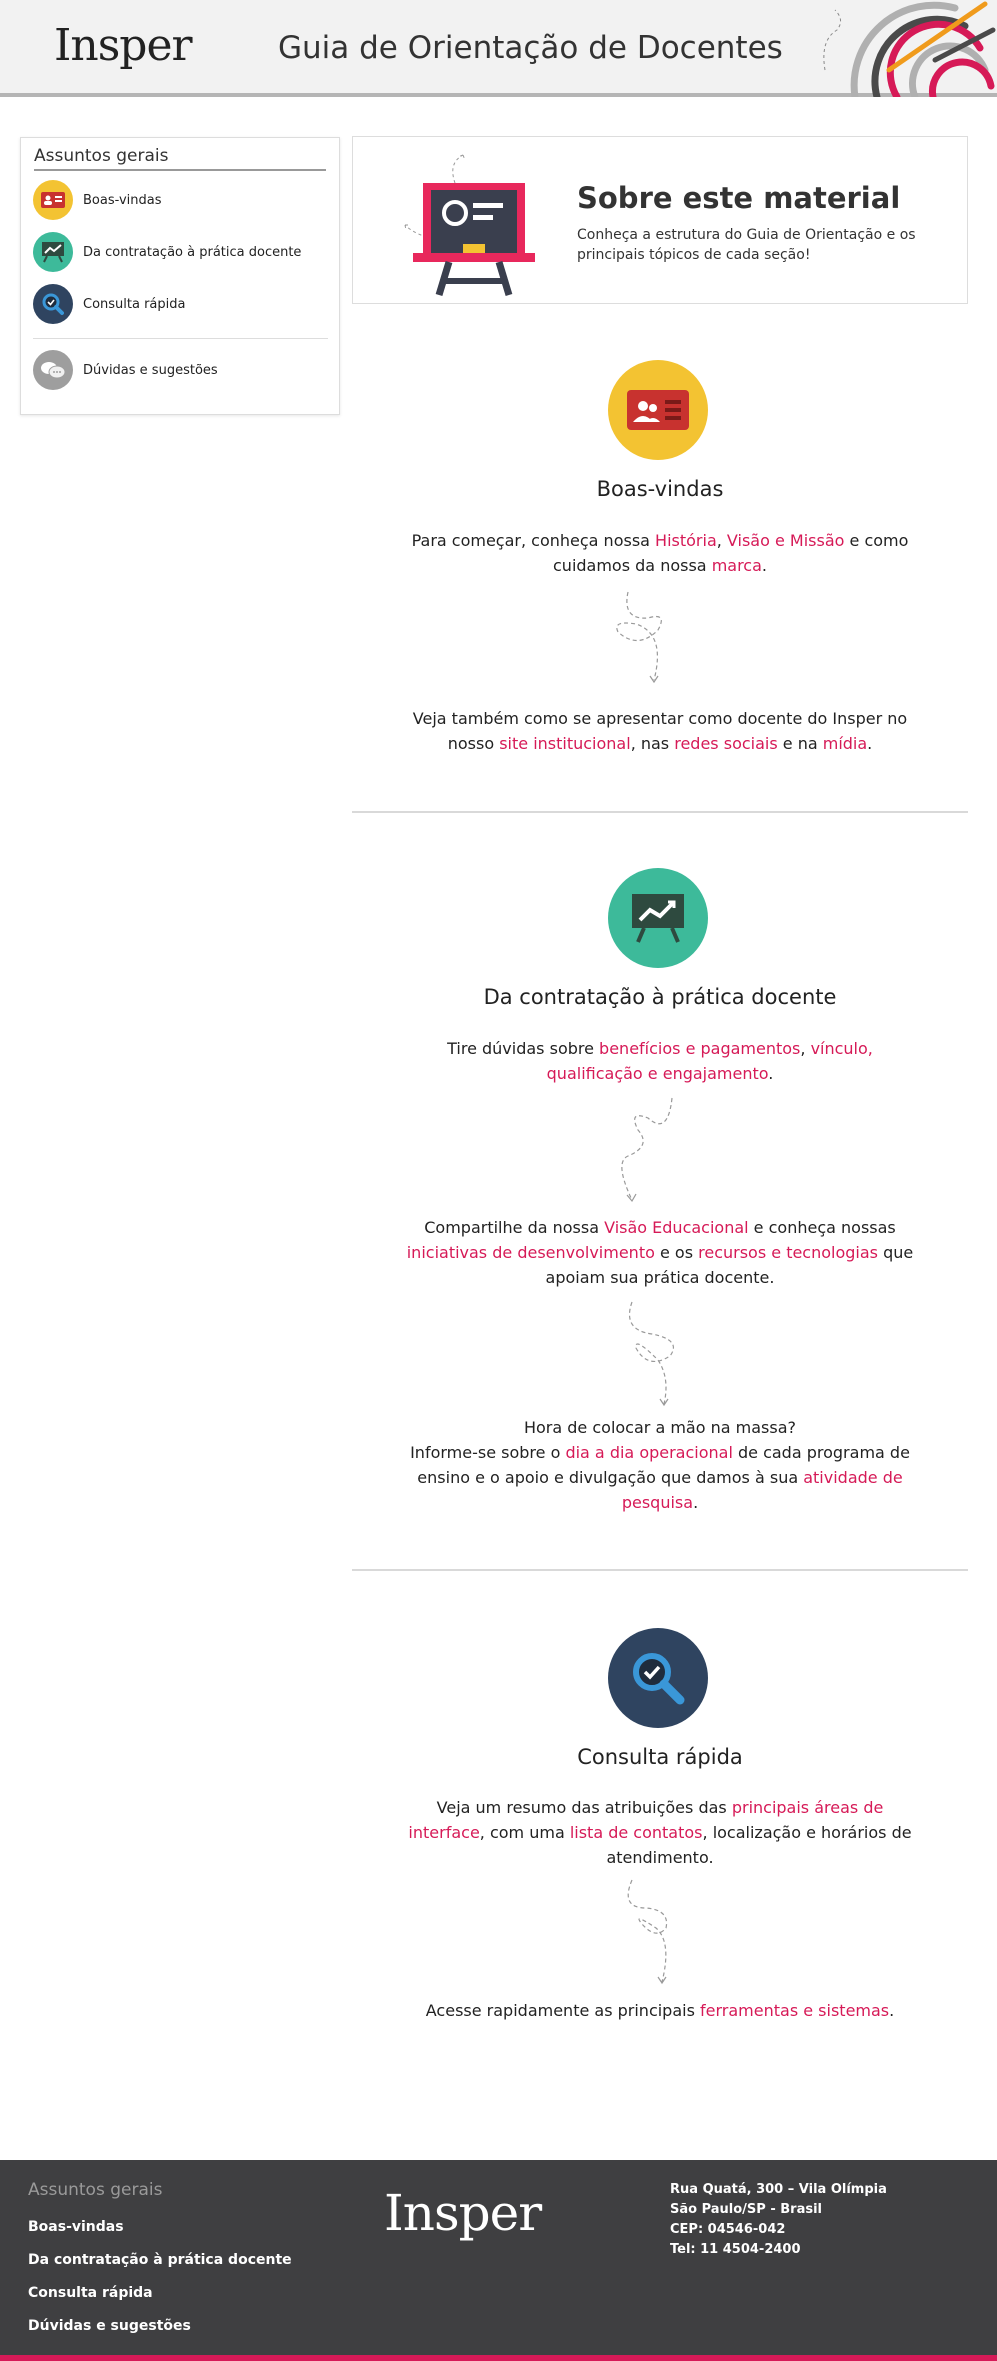 This screenshot has height=2361, width=997. What do you see at coordinates (160, 2260) in the screenshot?
I see `footer-link-contratacao: Da contratação à prática docente` at bounding box center [160, 2260].